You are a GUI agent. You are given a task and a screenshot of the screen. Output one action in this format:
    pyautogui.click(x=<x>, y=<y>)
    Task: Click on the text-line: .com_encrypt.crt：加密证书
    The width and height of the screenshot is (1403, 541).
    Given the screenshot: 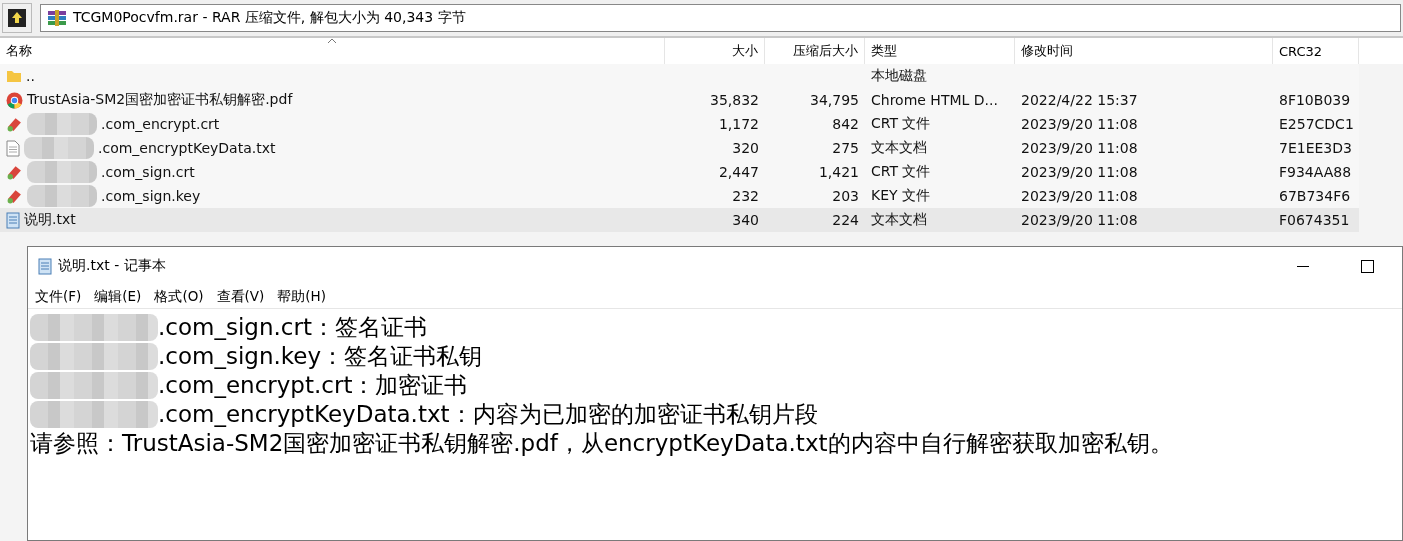 What is the action you would take?
    pyautogui.click(x=313, y=385)
    